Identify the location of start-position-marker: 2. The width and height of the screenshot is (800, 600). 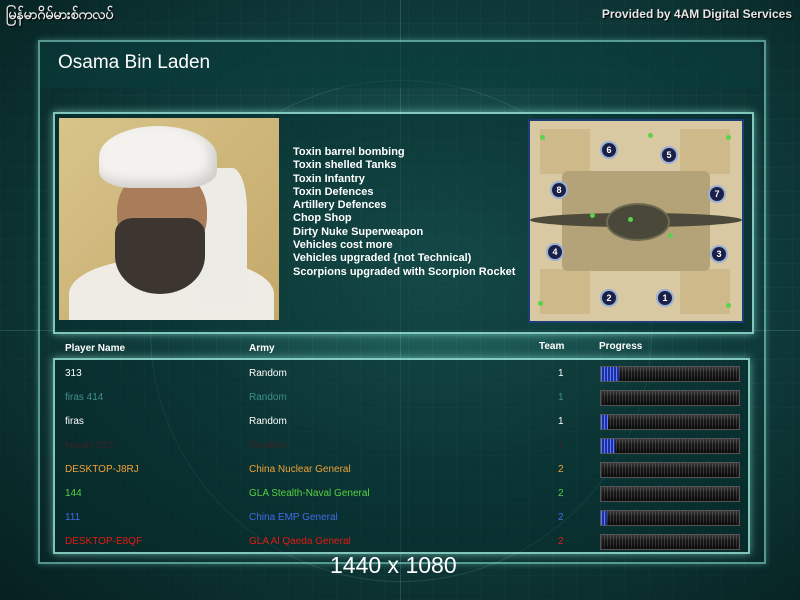
(609, 298).